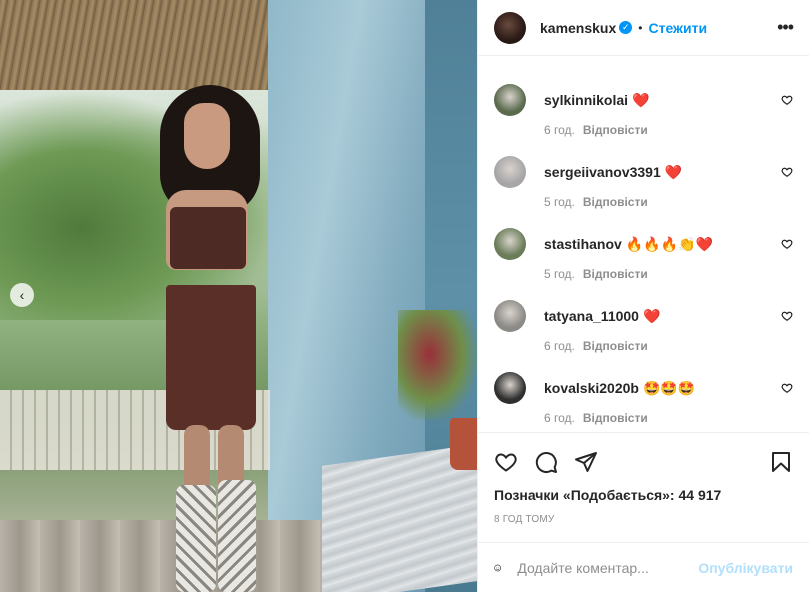 This screenshot has width=809, height=592. Describe the element at coordinates (643, 28) in the screenshot. I see `post-header: kamenskux ✓ • Стежити •••` at that location.